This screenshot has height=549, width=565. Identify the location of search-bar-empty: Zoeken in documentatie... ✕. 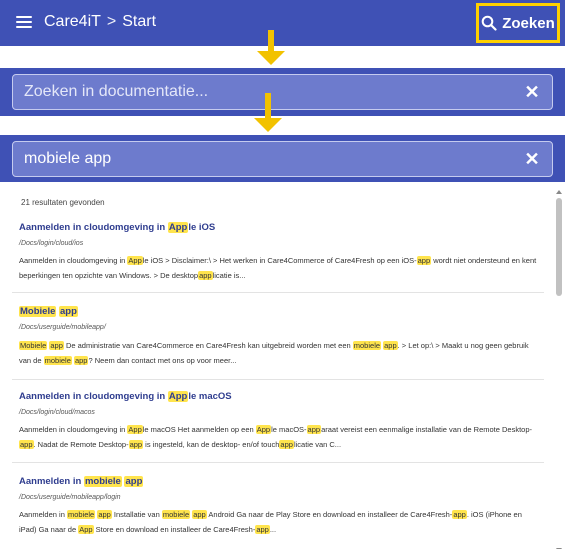
(282, 92).